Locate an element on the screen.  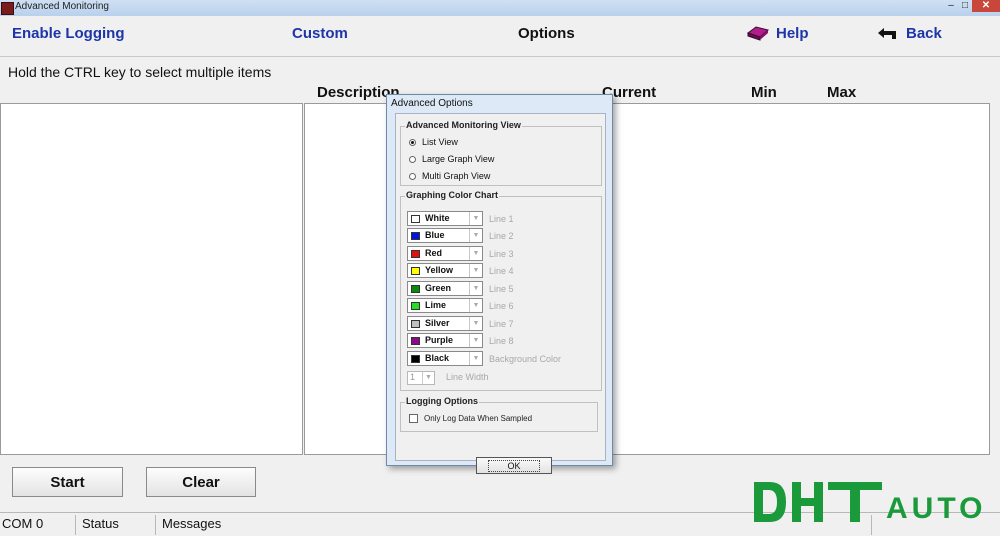
back-arrow-icon is located at coordinates (887, 34).